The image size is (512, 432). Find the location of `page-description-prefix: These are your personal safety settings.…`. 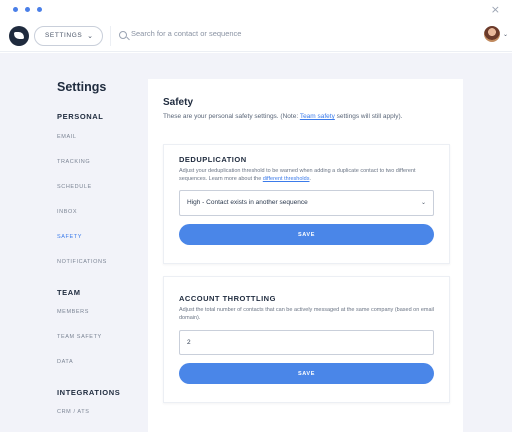

page-description-prefix: These are your personal safety settings.… is located at coordinates (231, 116).